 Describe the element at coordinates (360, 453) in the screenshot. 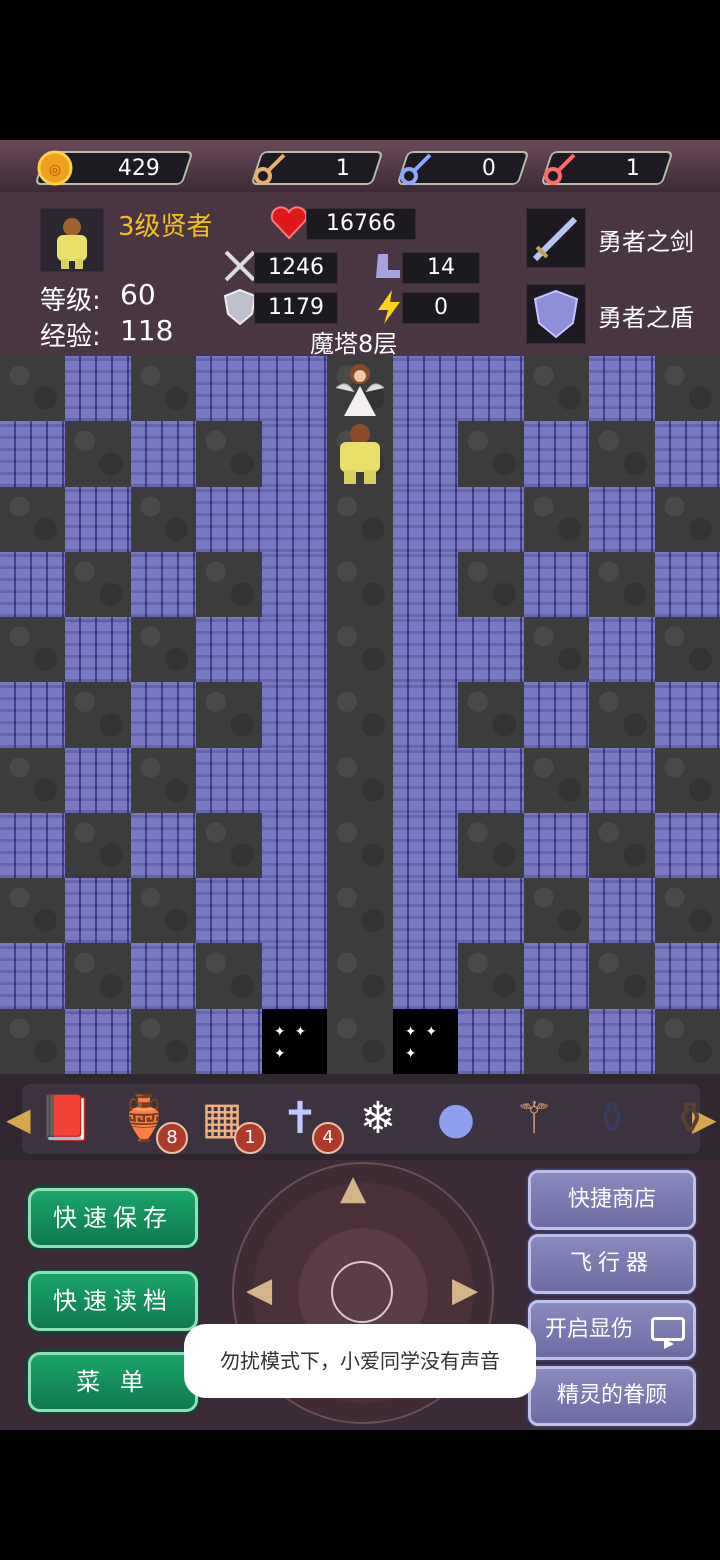

I see `hero-sprite-icon` at that location.